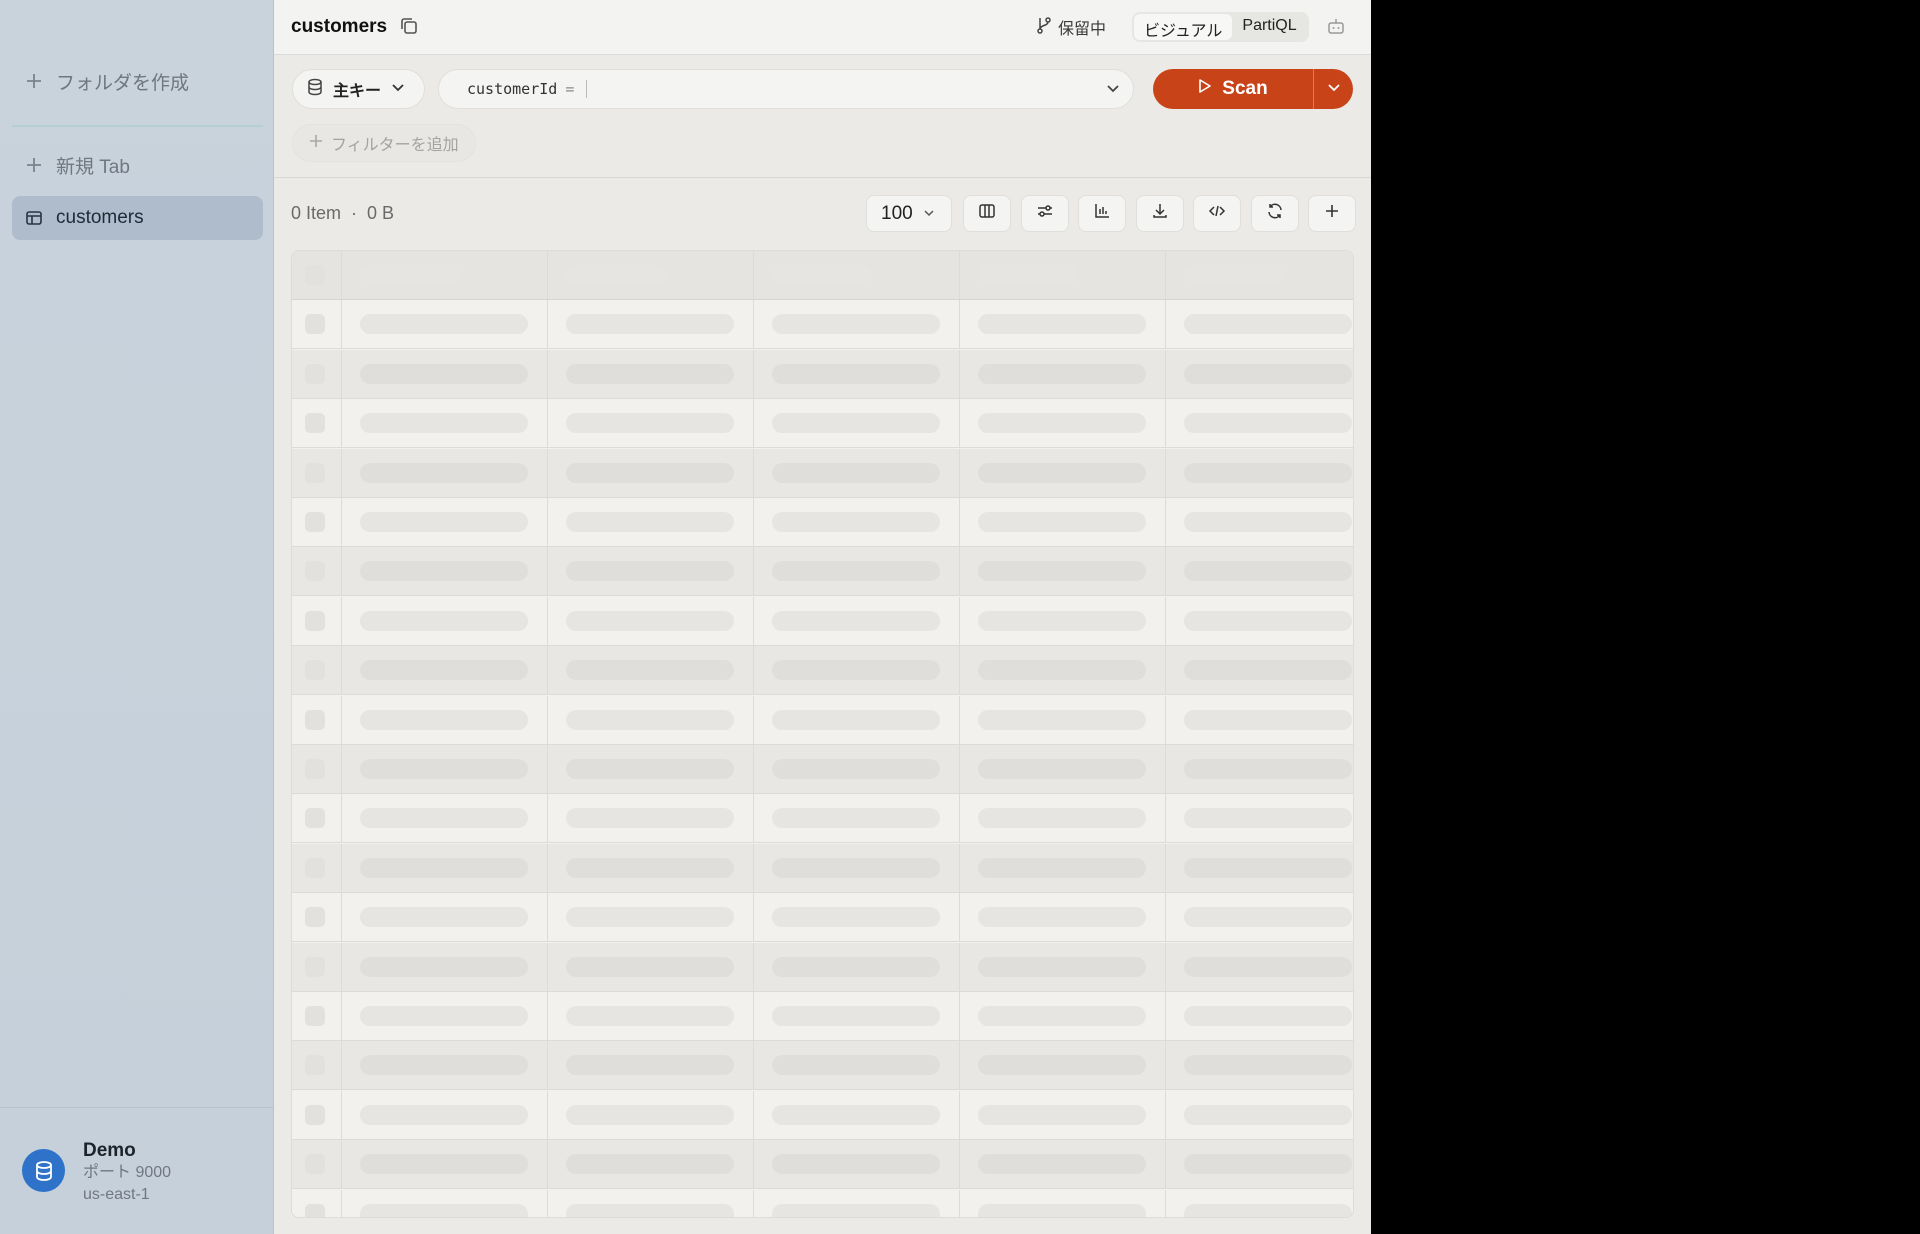 The width and height of the screenshot is (1920, 1234). What do you see at coordinates (1333, 89) in the screenshot?
I see `scan-options-button` at bounding box center [1333, 89].